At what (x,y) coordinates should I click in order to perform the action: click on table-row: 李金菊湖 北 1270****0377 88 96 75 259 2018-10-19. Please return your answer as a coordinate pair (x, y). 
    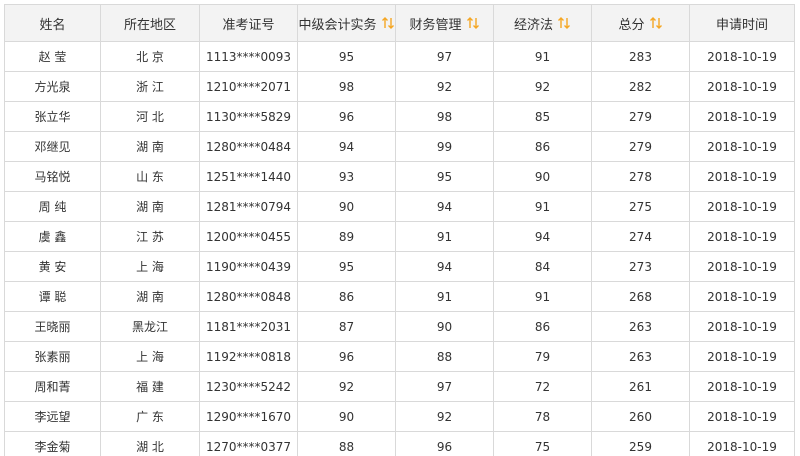
    Looking at the image, I should click on (399, 443).